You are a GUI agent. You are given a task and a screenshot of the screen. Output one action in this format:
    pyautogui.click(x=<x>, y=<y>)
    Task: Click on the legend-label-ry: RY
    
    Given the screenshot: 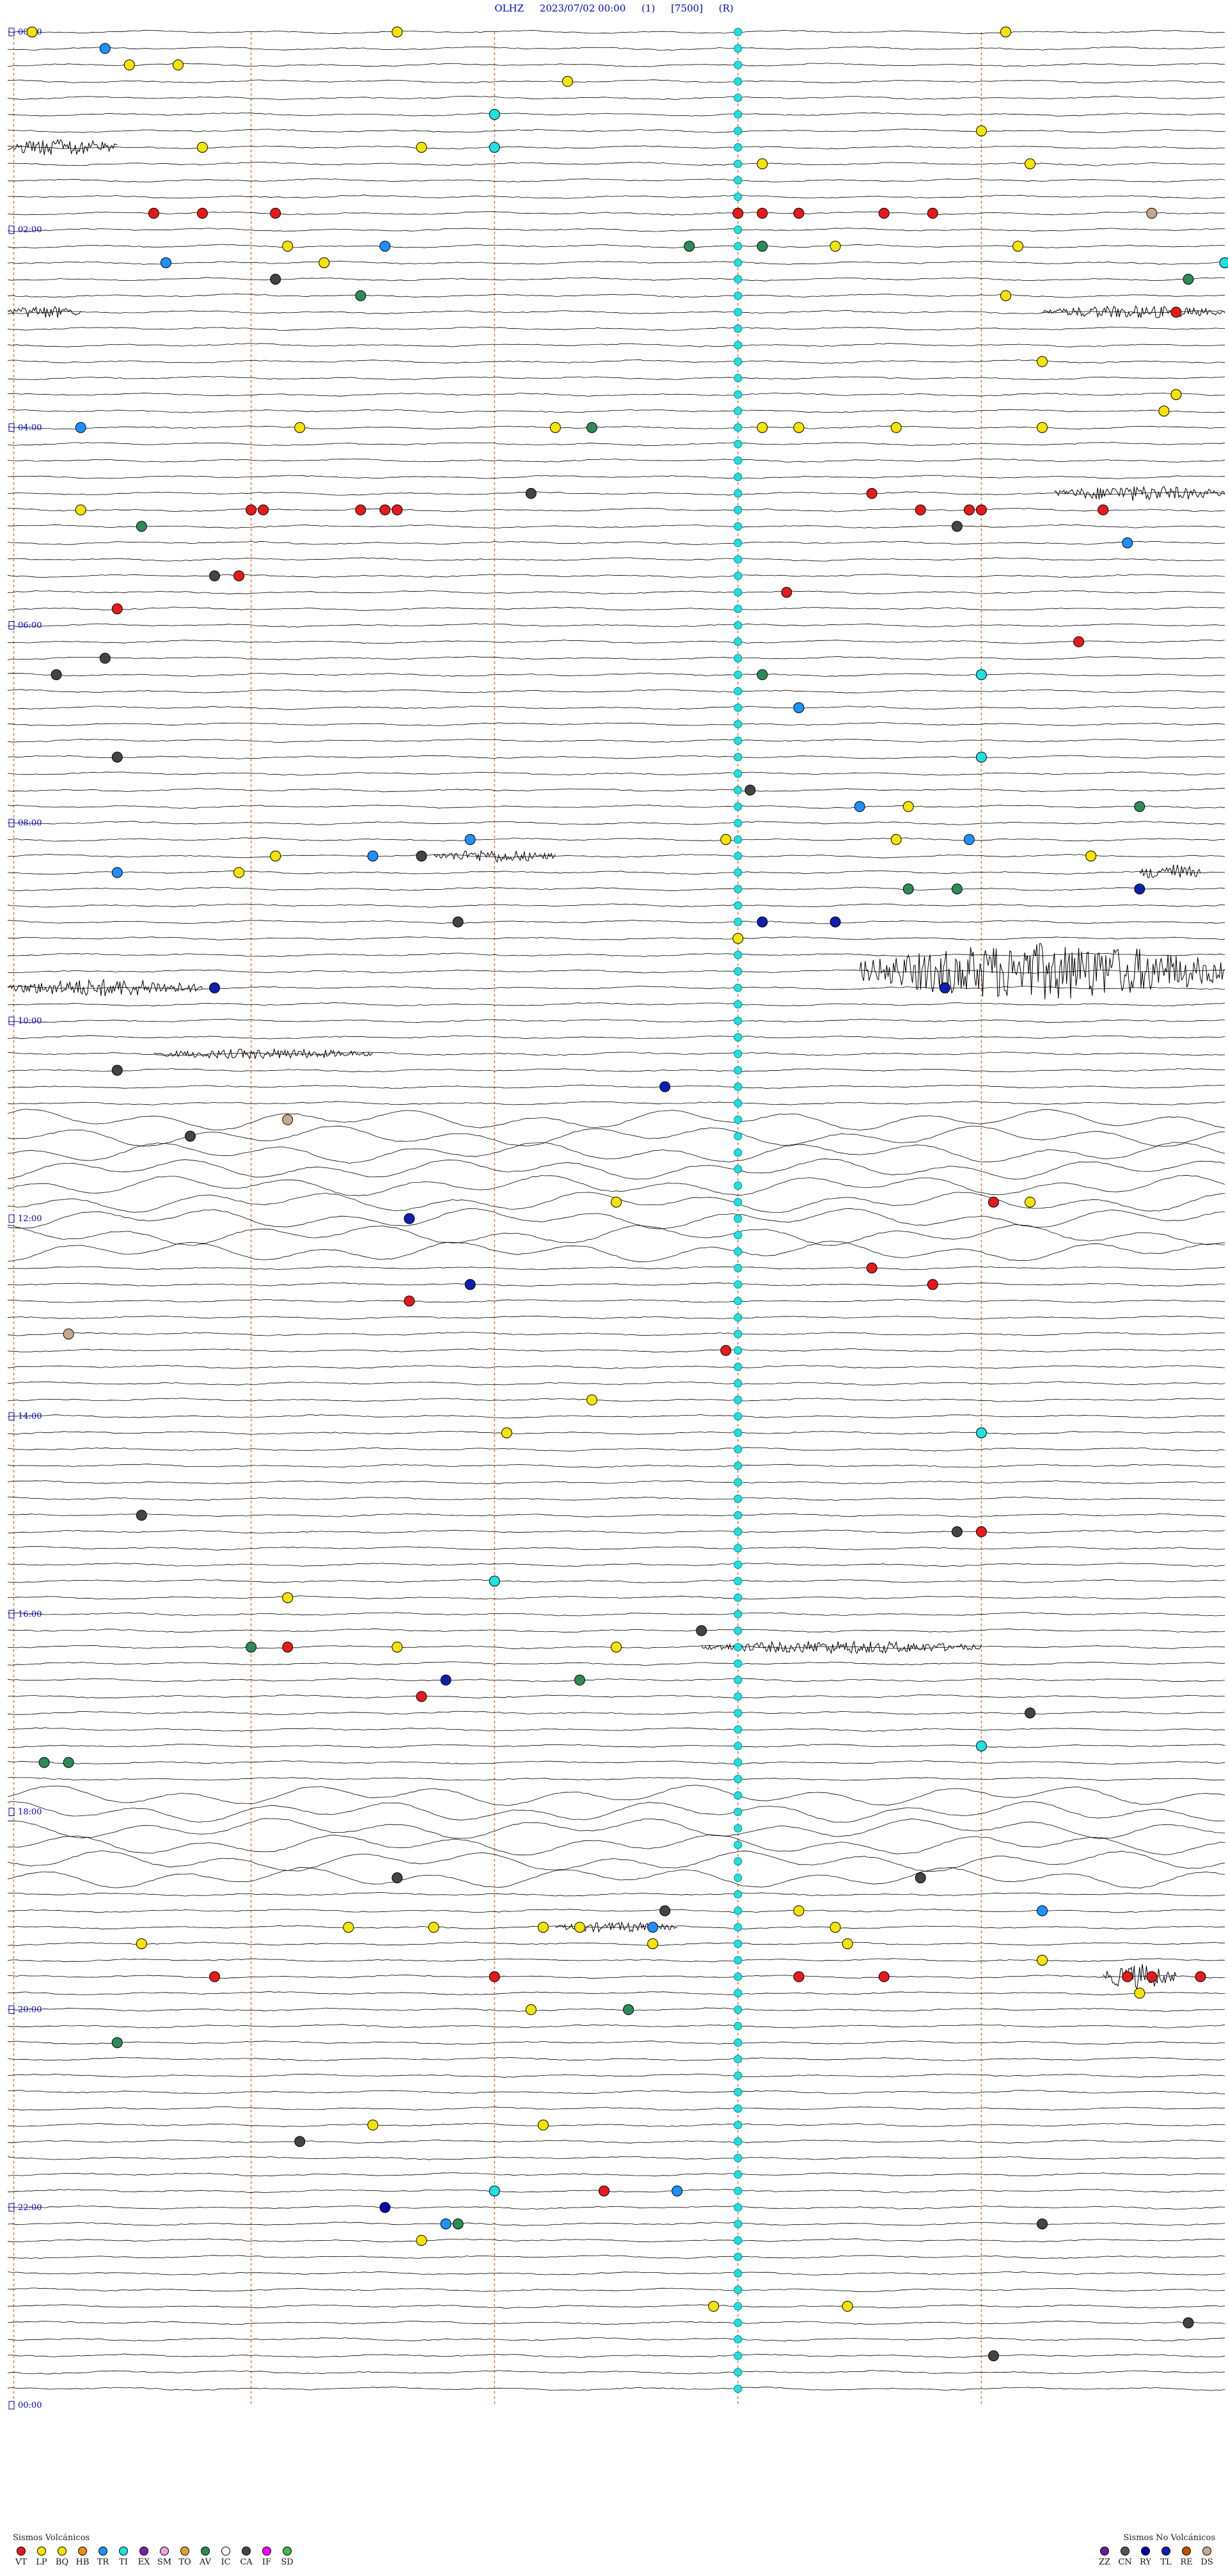 What is the action you would take?
    pyautogui.click(x=1145, y=2562)
    